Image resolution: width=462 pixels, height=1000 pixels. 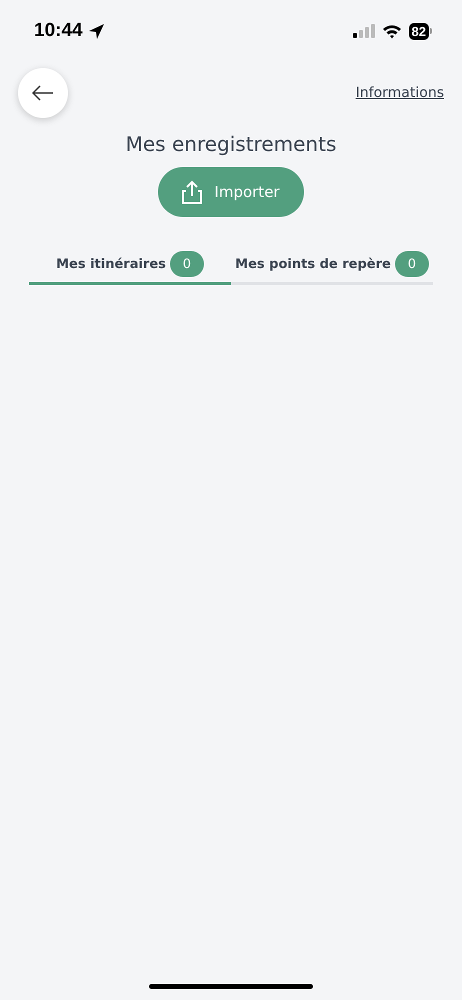 I want to click on wifi-icon, so click(x=392, y=31).